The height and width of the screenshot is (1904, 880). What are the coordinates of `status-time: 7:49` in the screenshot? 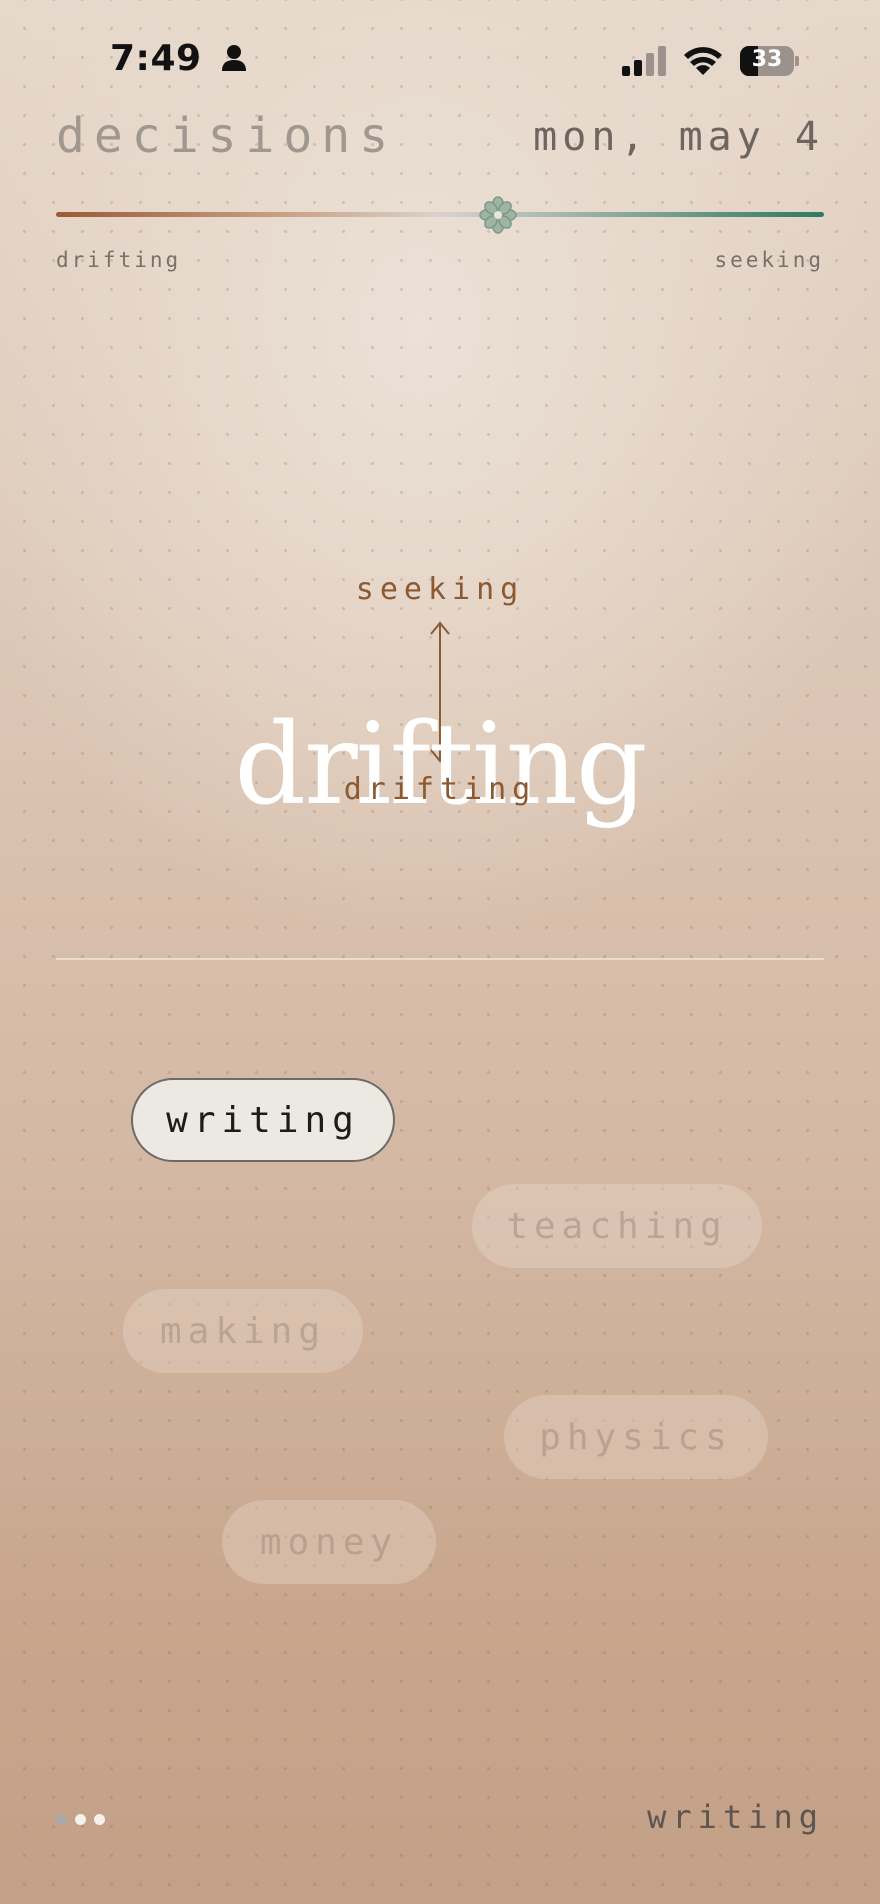 It's located at (178, 58).